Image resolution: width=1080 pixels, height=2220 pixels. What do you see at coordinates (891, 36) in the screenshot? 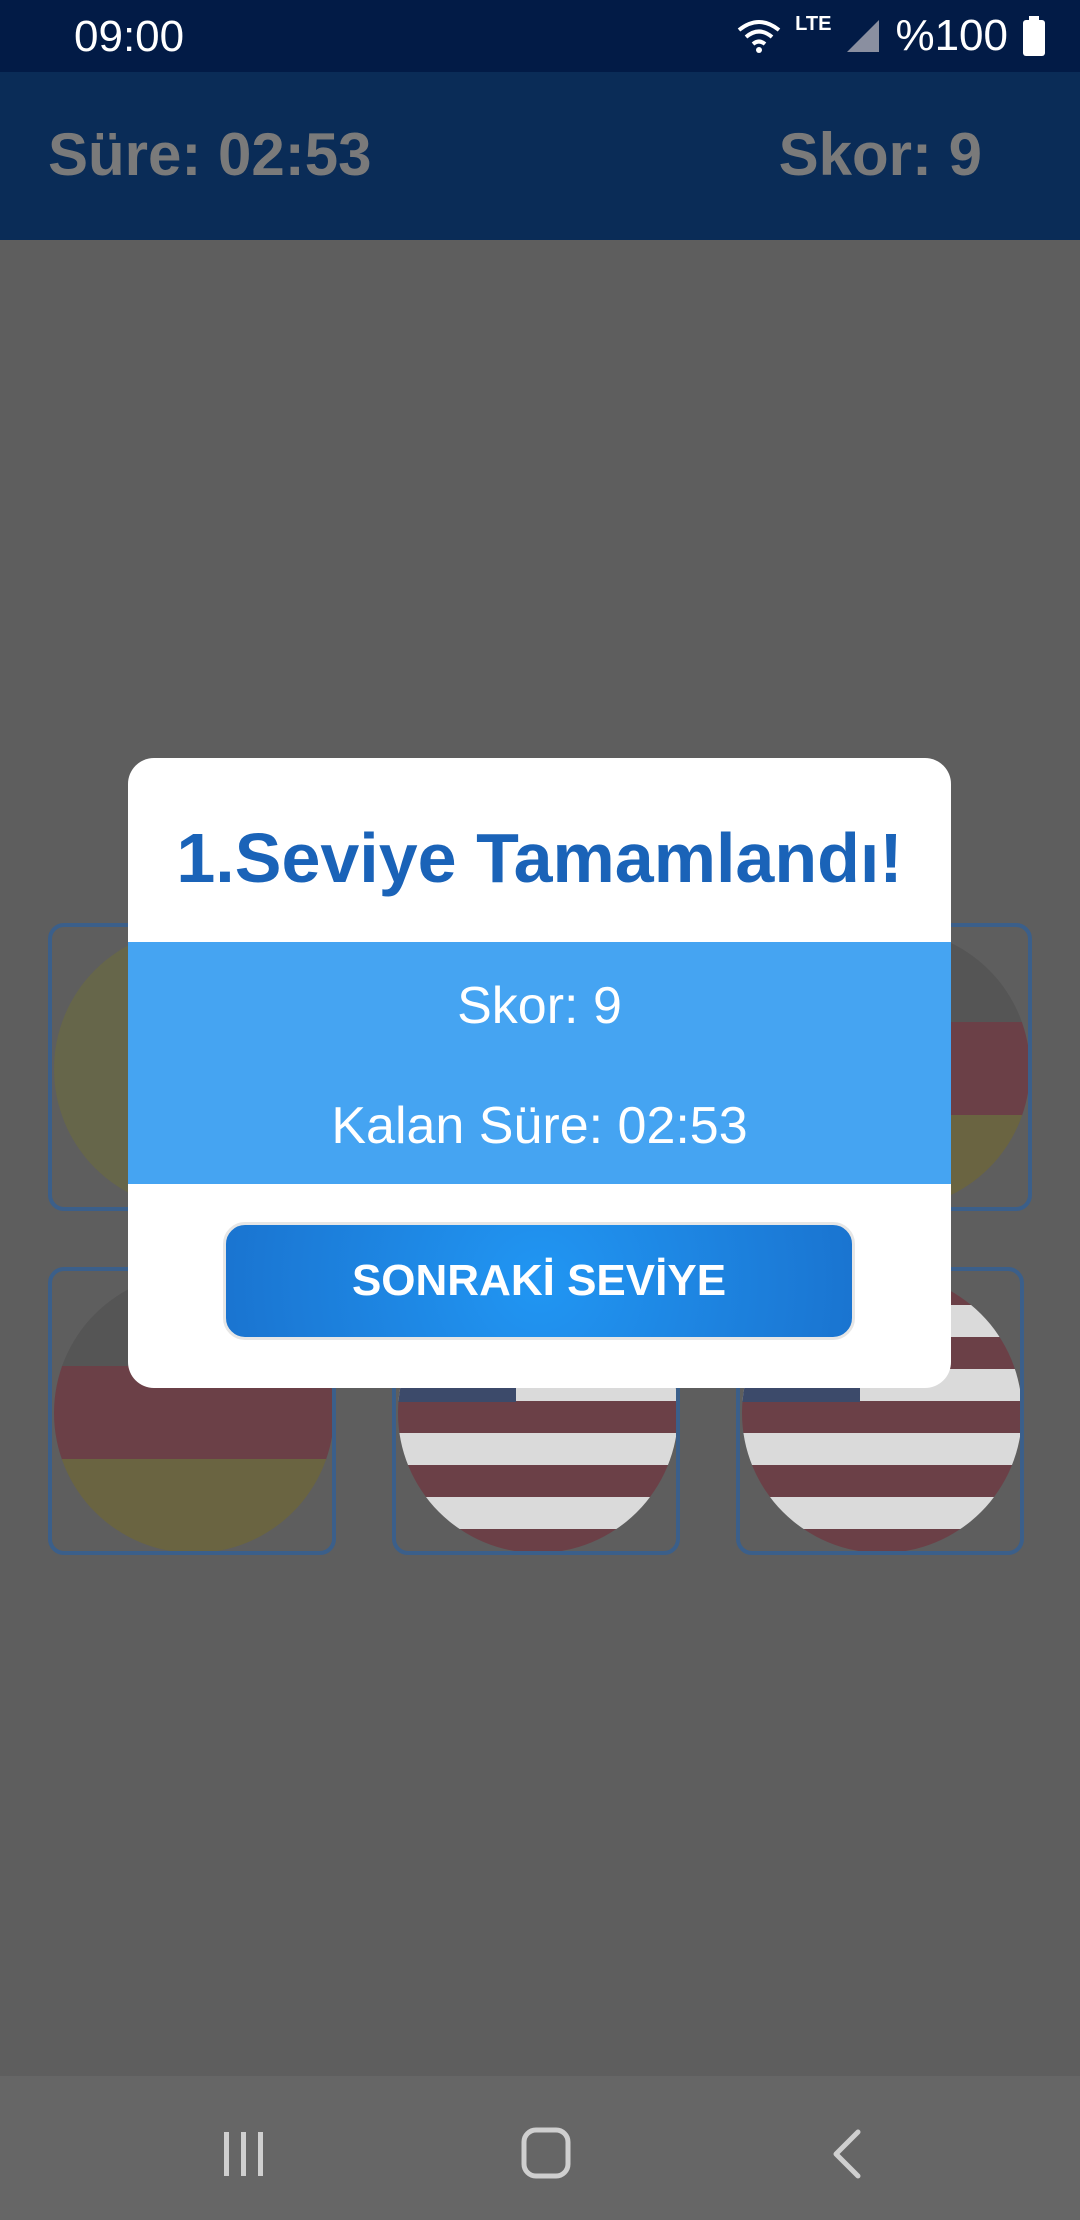
I see `status-icons: LTE %100` at bounding box center [891, 36].